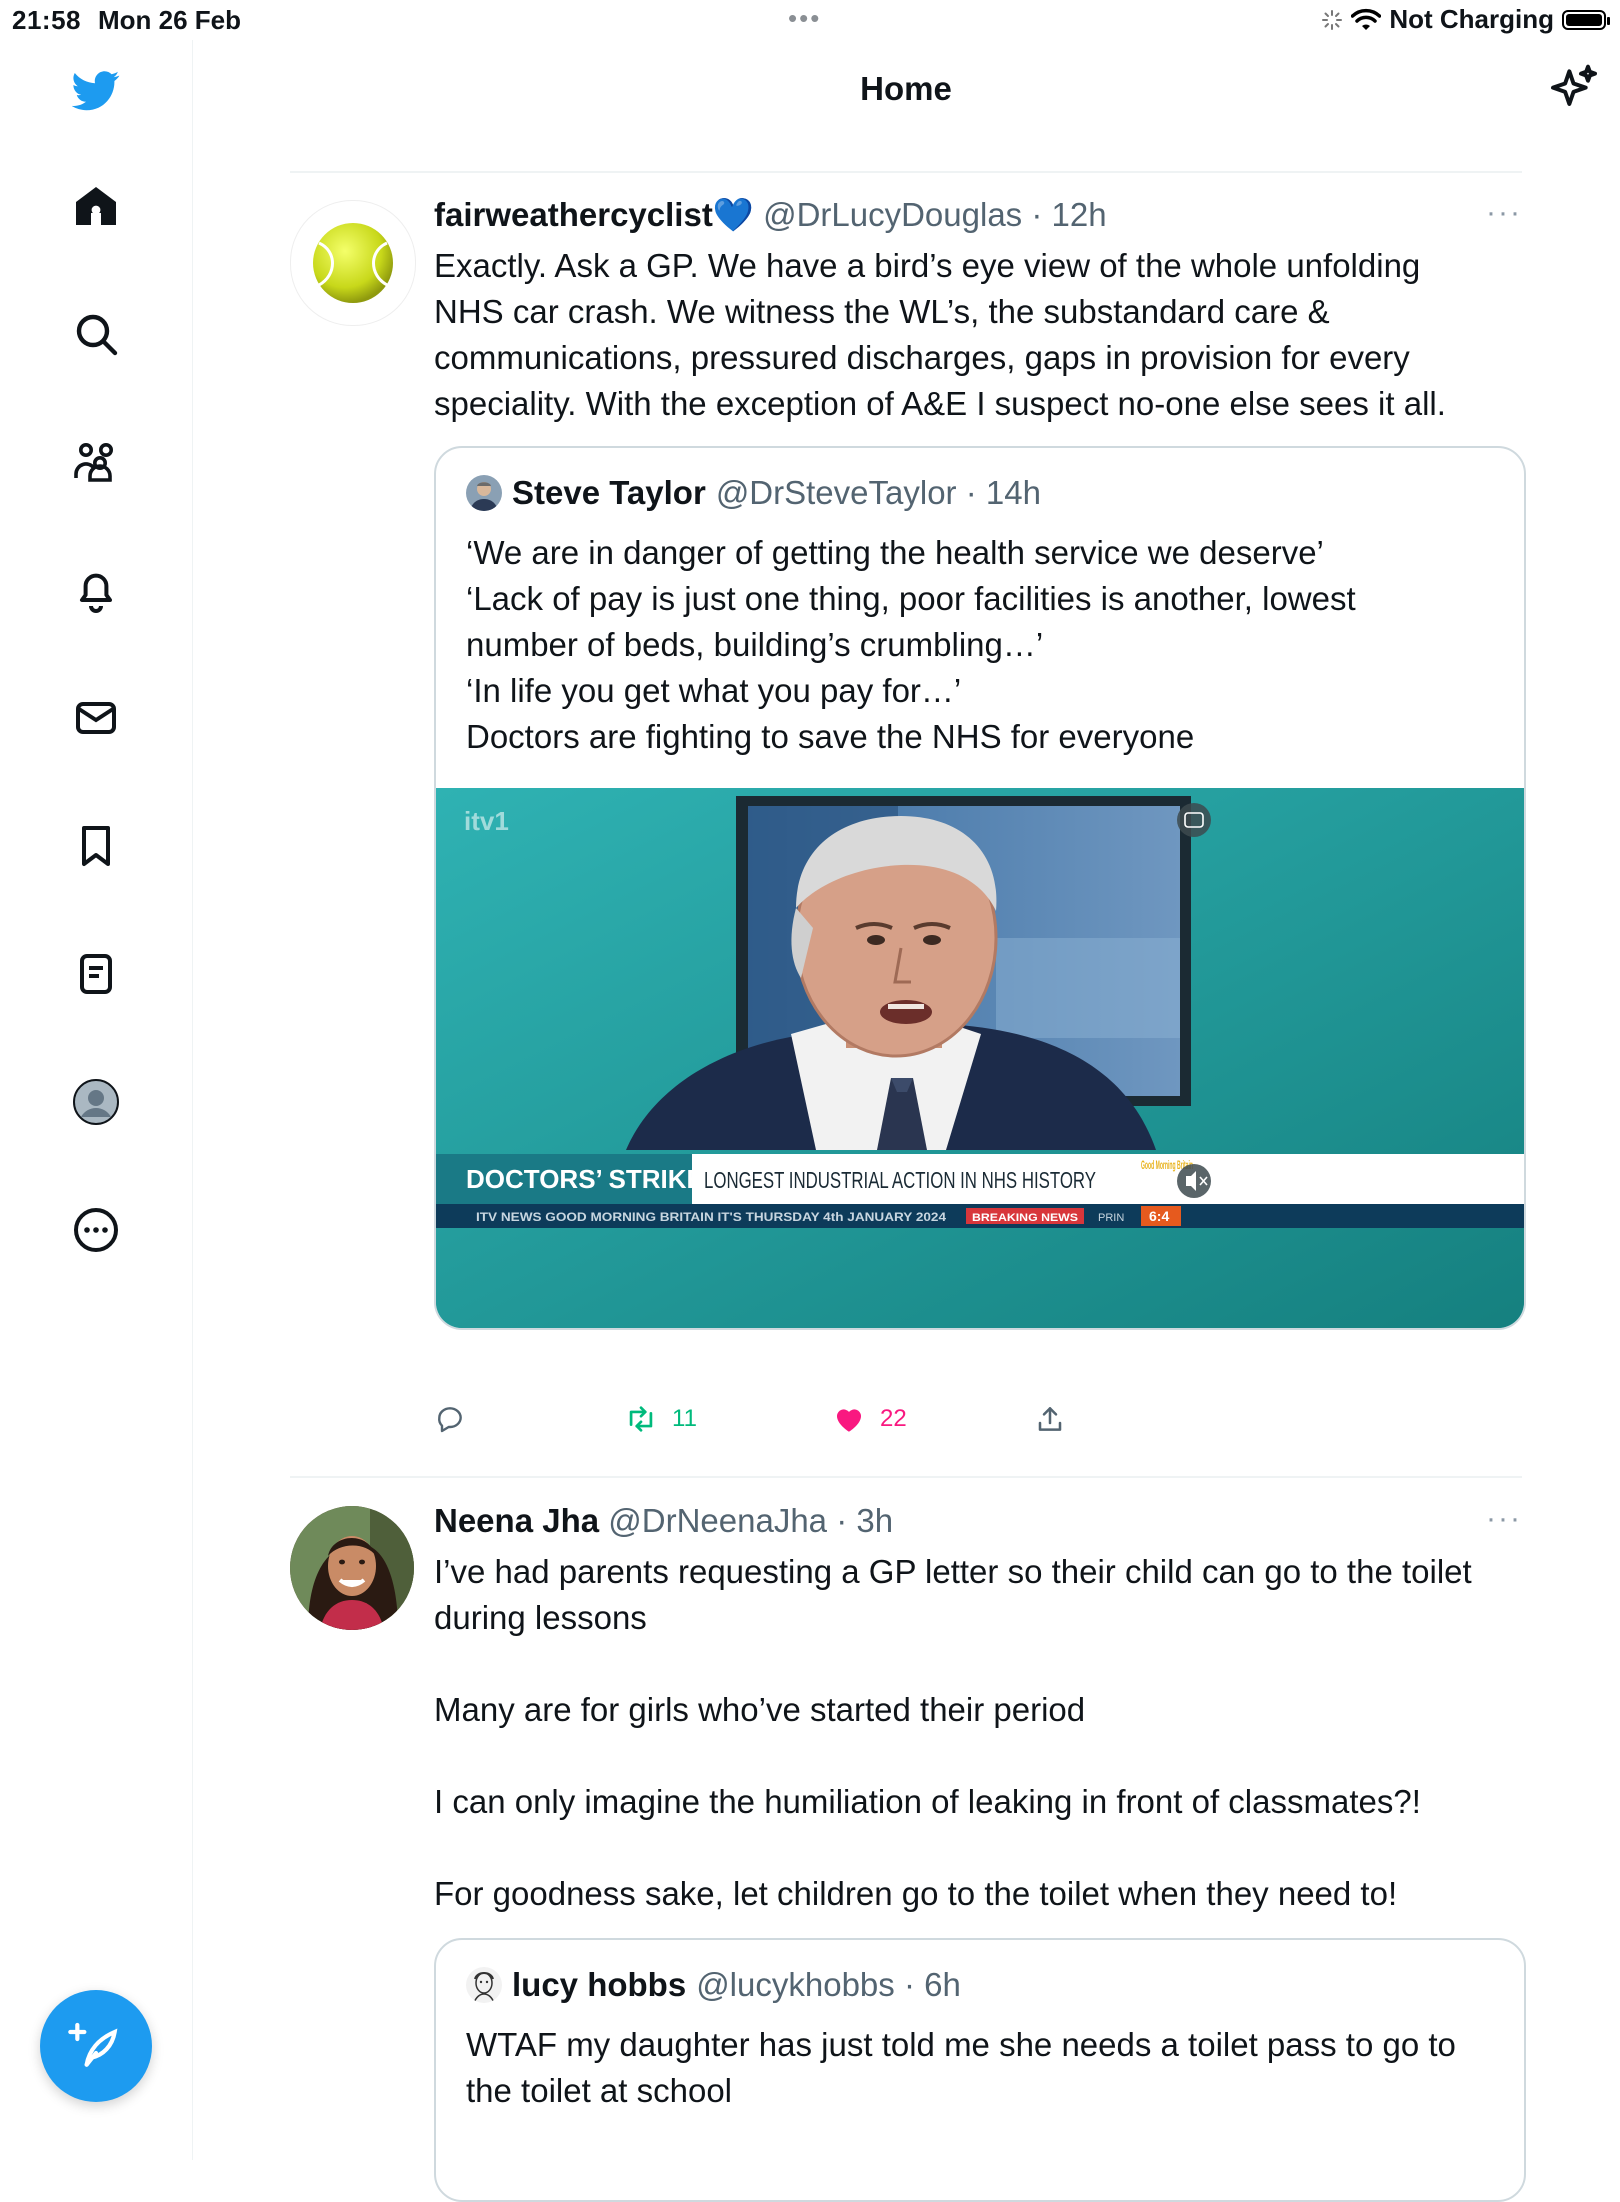  I want to click on quote-author-handle: @lucykhobbs · 6h, so click(828, 1984).